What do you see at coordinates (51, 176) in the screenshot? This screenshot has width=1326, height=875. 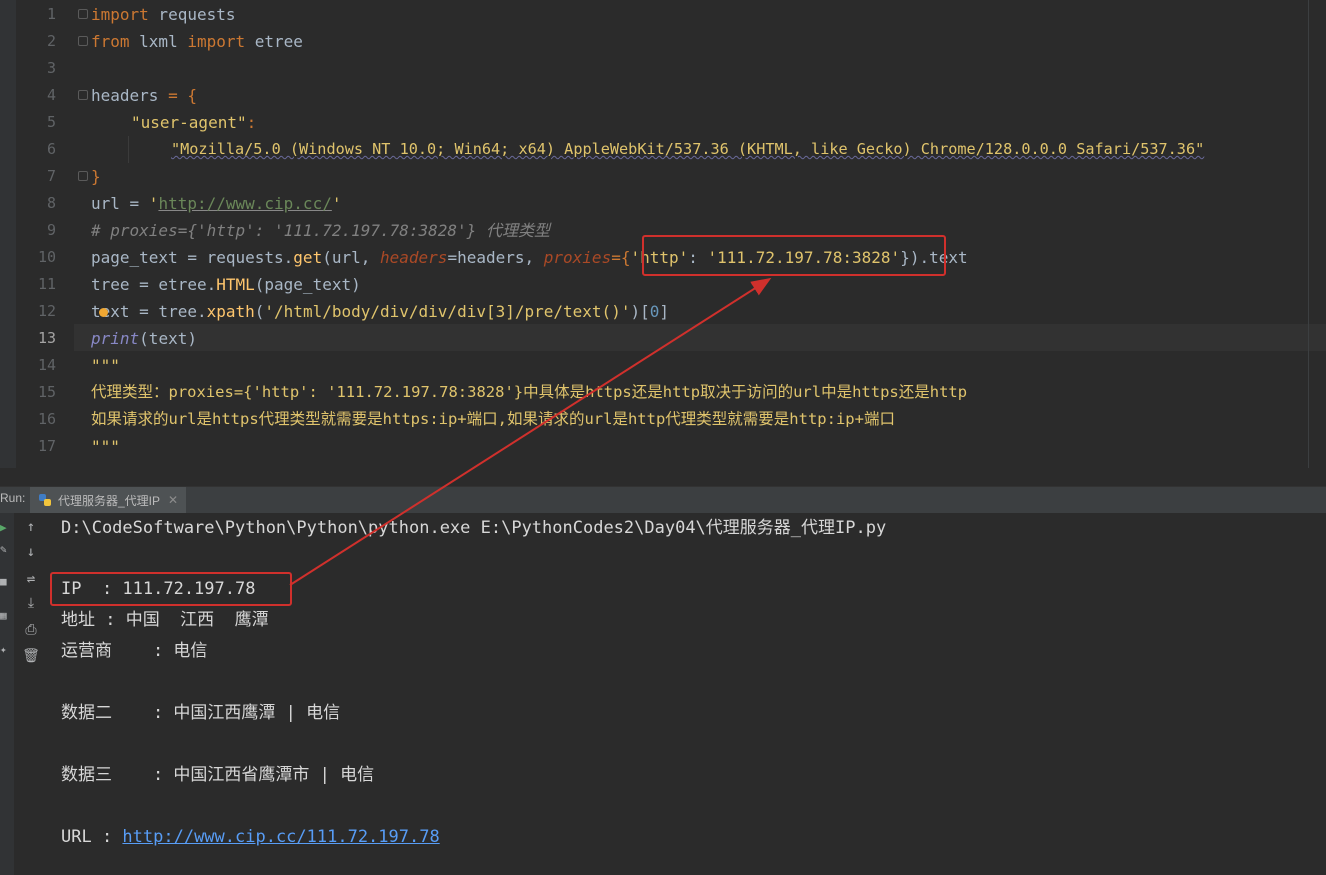 I see `line-number: 7` at bounding box center [51, 176].